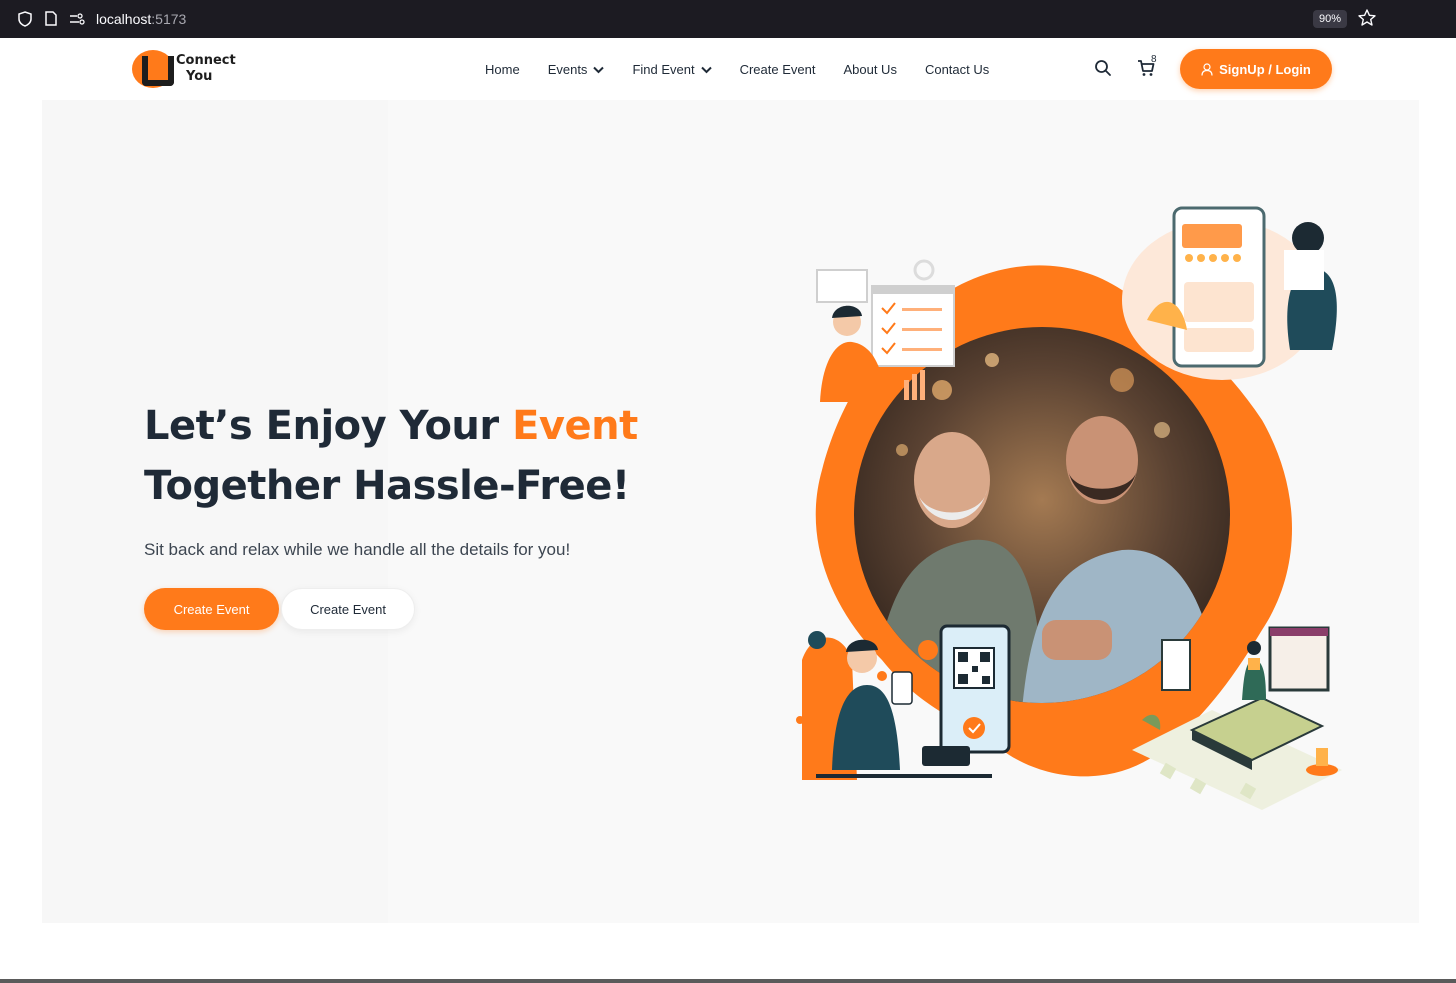  Describe the element at coordinates (1265, 69) in the screenshot. I see `signup-login-label: SignUp / Login` at that location.